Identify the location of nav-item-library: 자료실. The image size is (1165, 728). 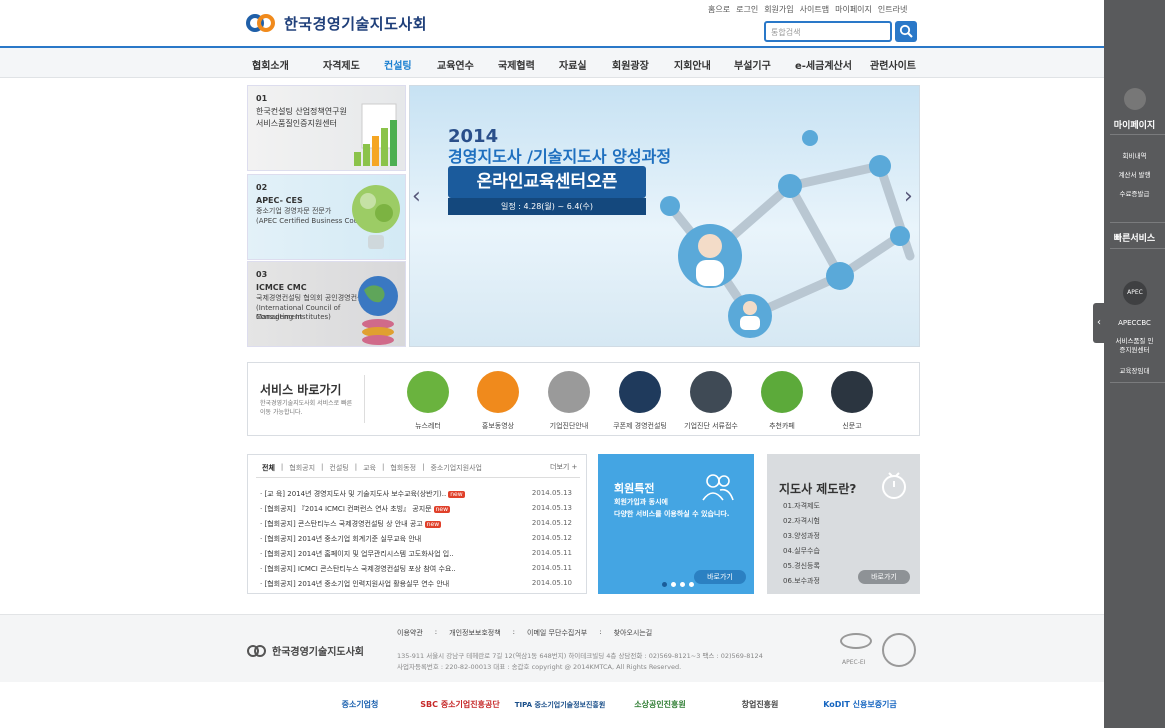
(585, 64).